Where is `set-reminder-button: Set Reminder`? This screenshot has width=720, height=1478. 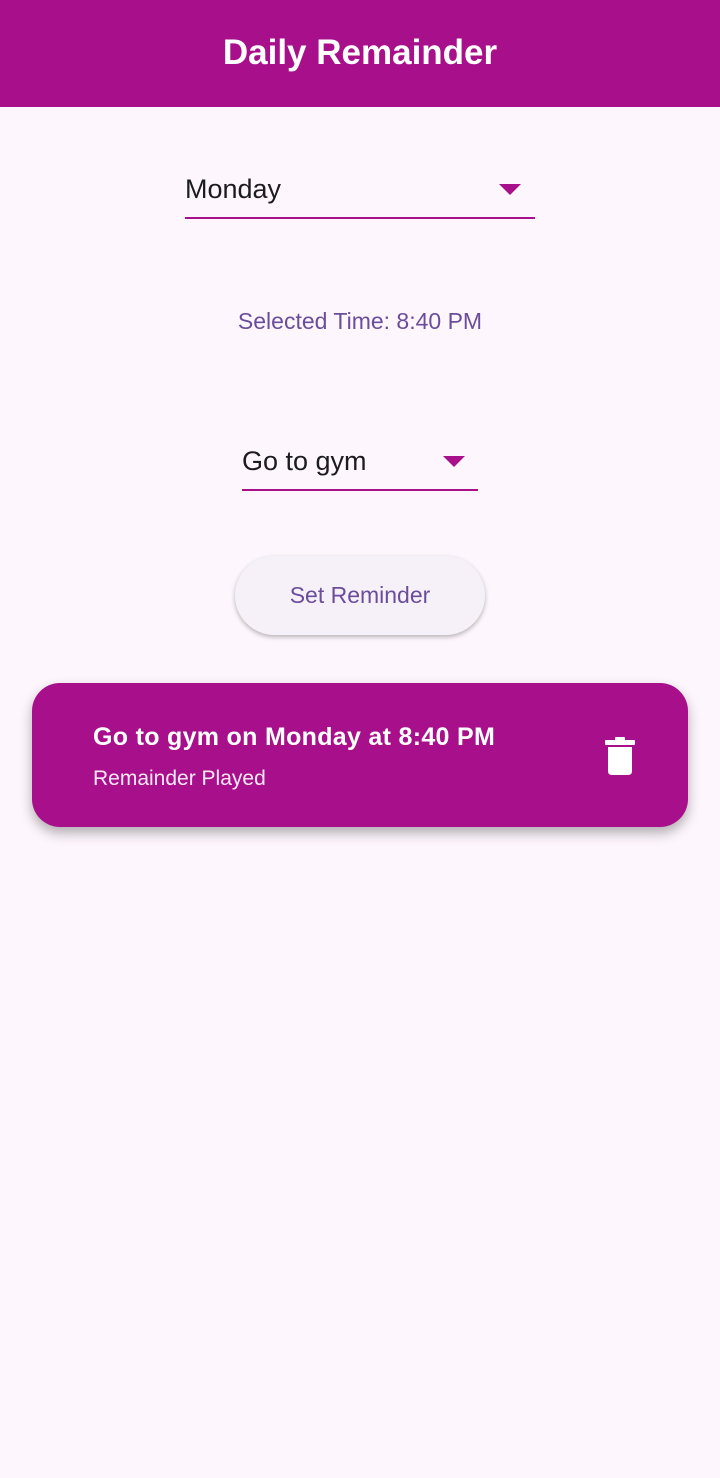 set-reminder-button: Set Reminder is located at coordinates (360, 595).